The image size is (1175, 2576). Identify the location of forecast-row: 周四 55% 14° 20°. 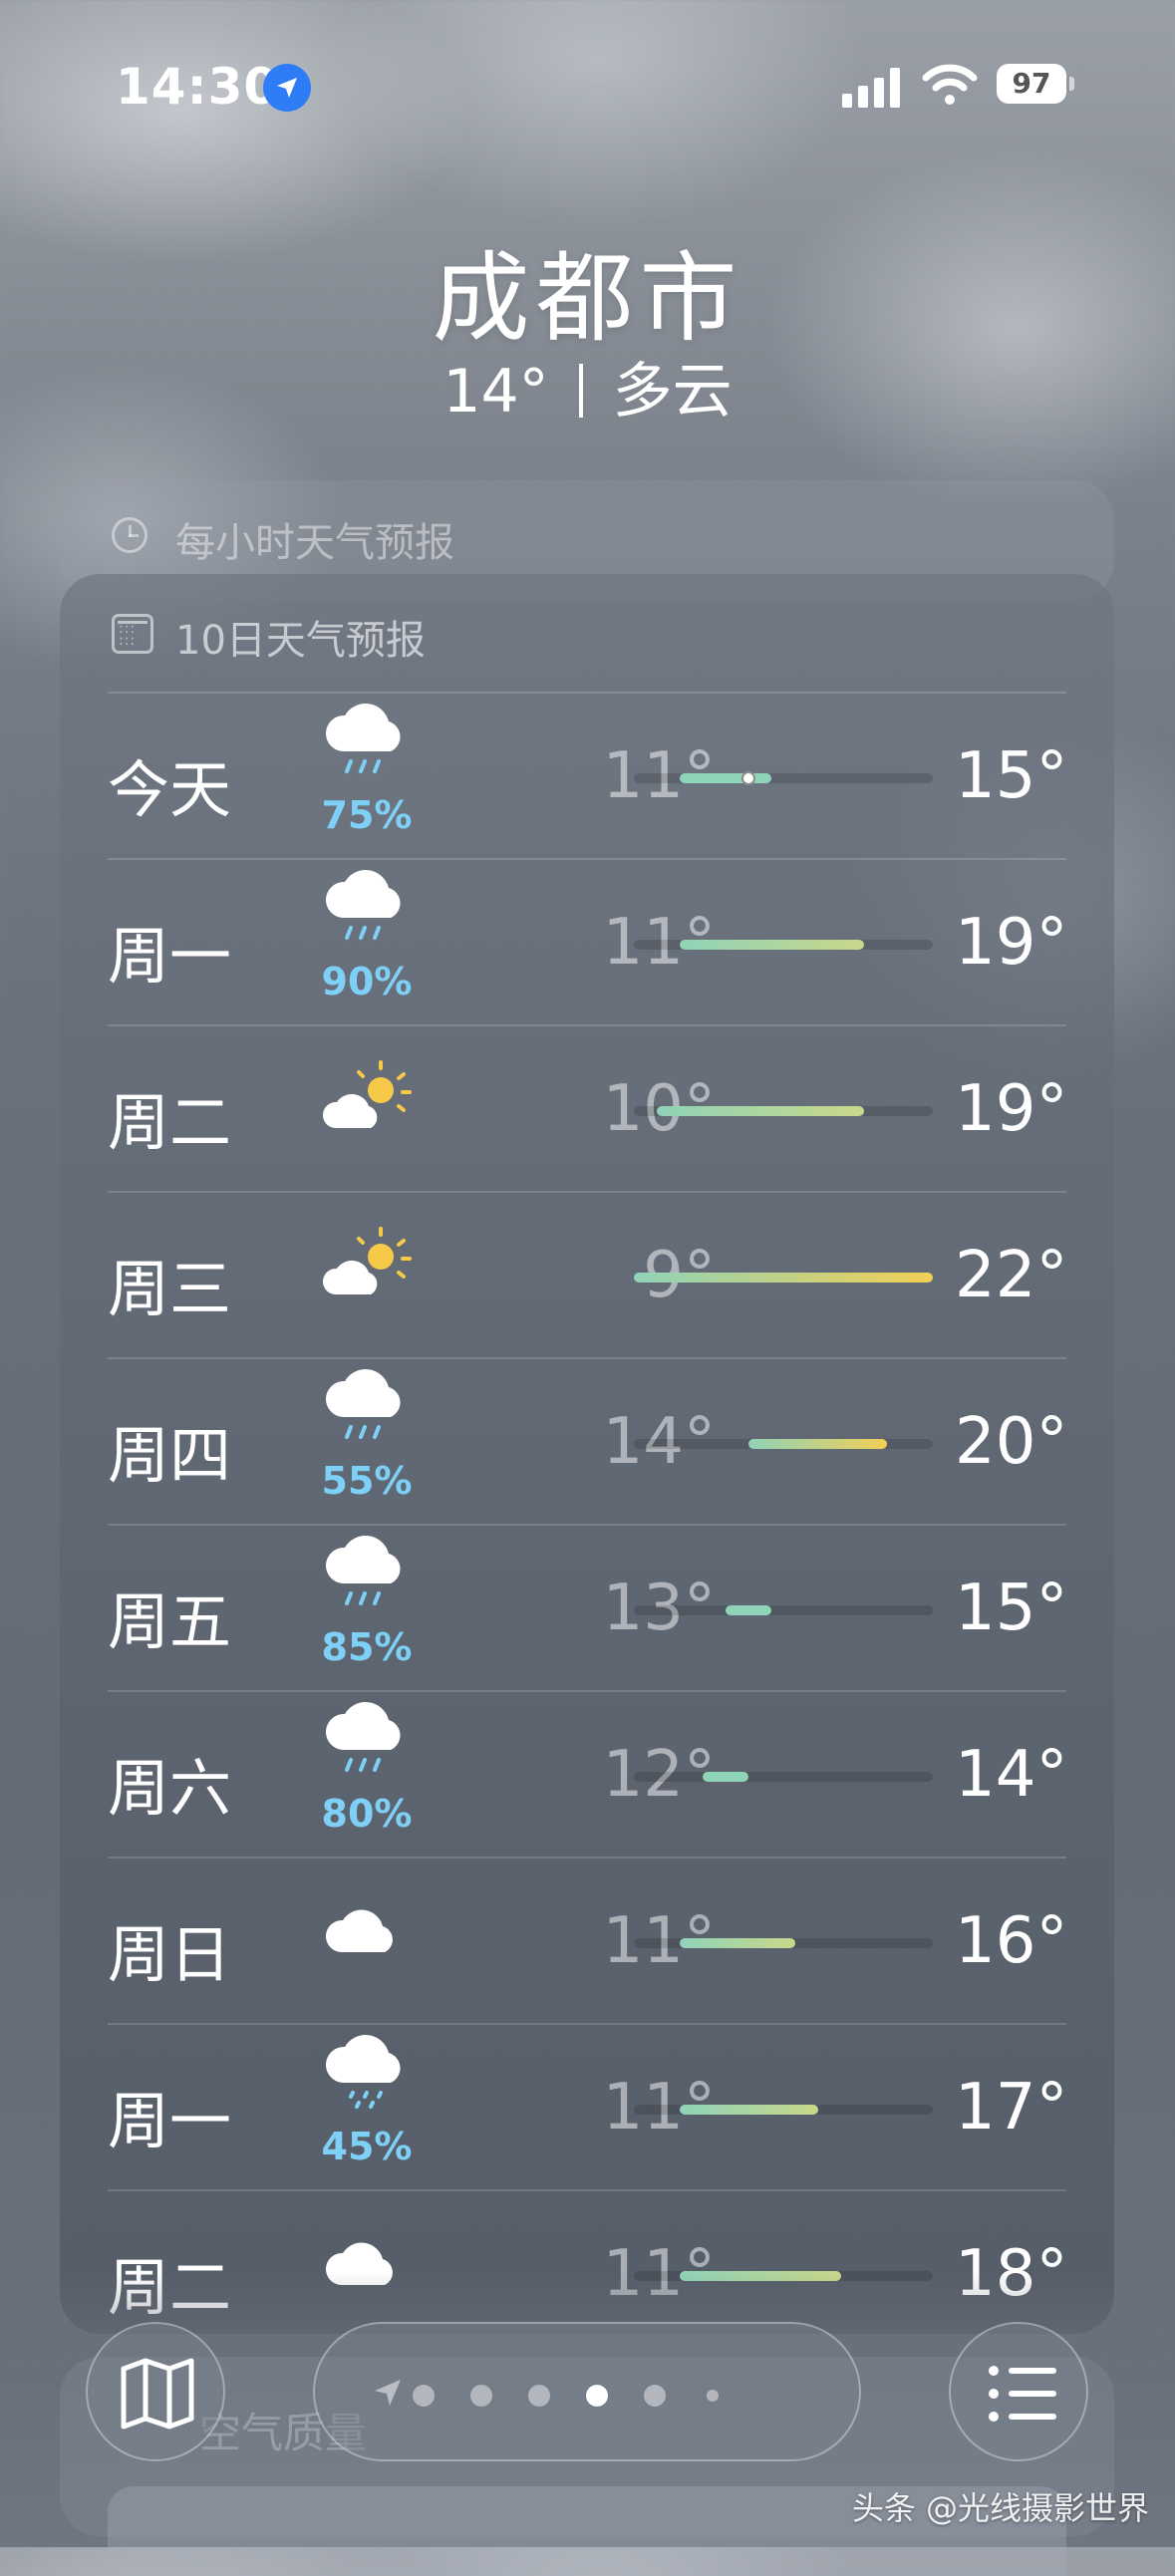
(588, 1440).